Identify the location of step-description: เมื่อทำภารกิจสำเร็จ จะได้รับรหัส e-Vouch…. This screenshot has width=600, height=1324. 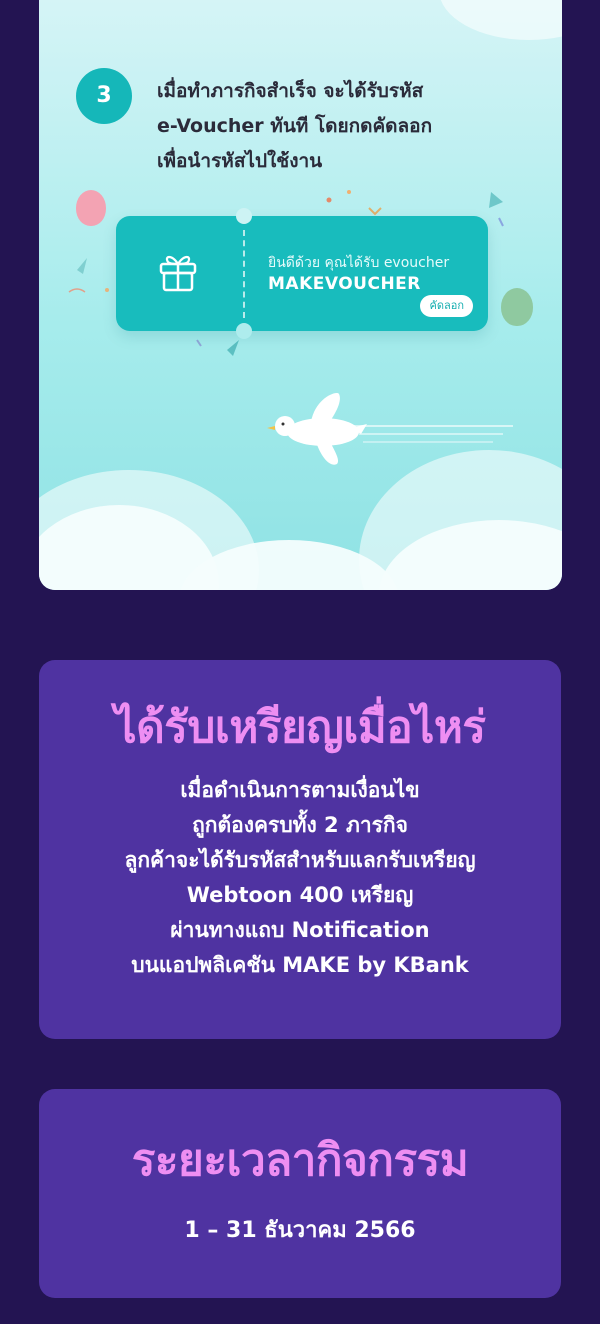
(327, 126).